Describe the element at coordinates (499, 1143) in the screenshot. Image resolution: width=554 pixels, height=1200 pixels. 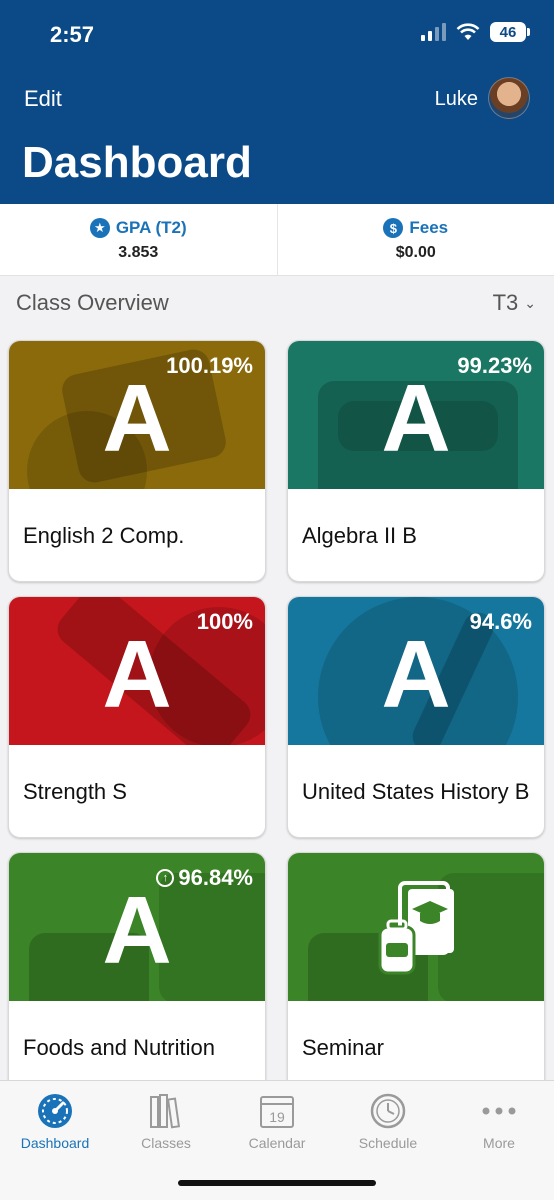
I see `tab-label: More` at that location.